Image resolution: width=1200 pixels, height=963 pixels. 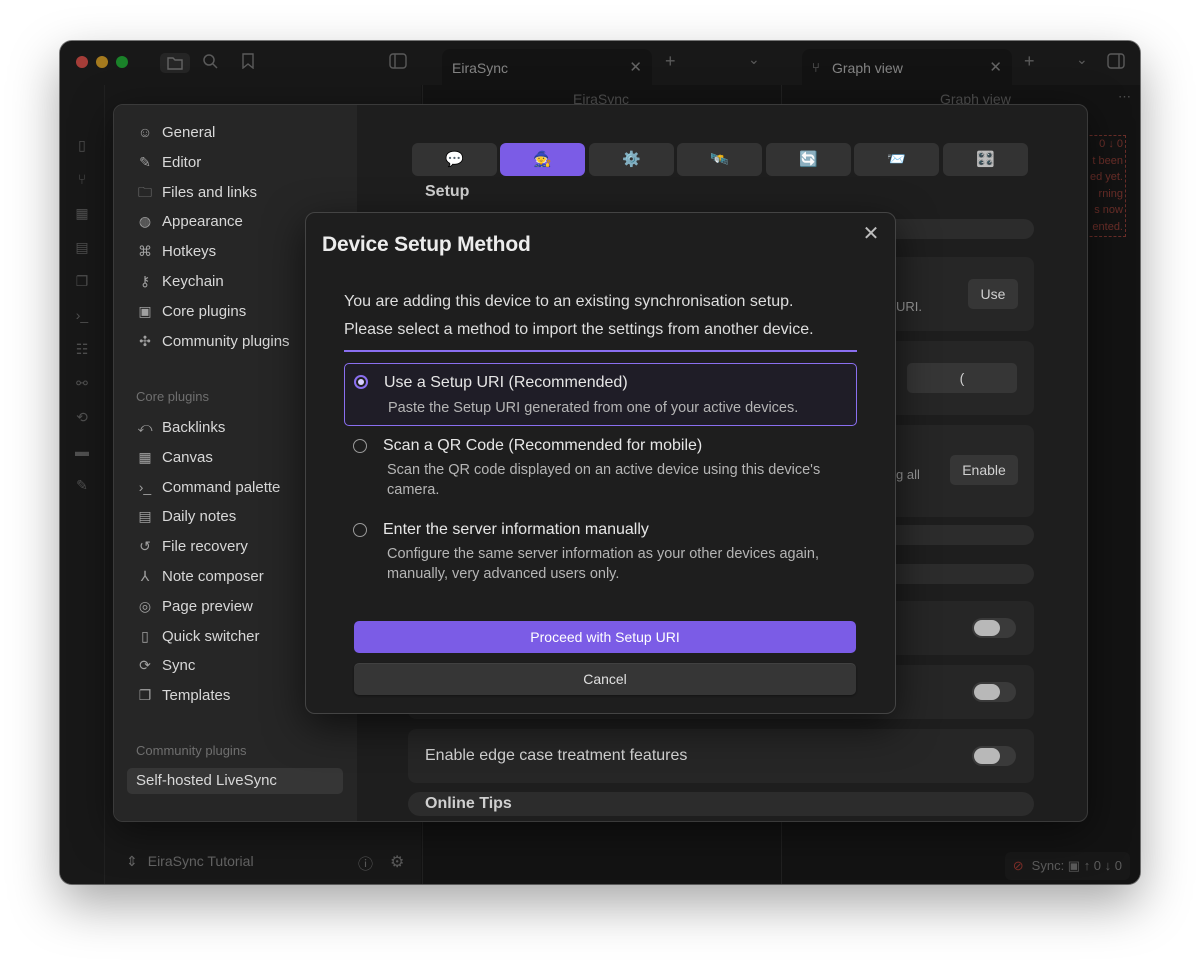 I want to click on sidebar-item-canvas: ▦ Canvas, so click(x=174, y=457).